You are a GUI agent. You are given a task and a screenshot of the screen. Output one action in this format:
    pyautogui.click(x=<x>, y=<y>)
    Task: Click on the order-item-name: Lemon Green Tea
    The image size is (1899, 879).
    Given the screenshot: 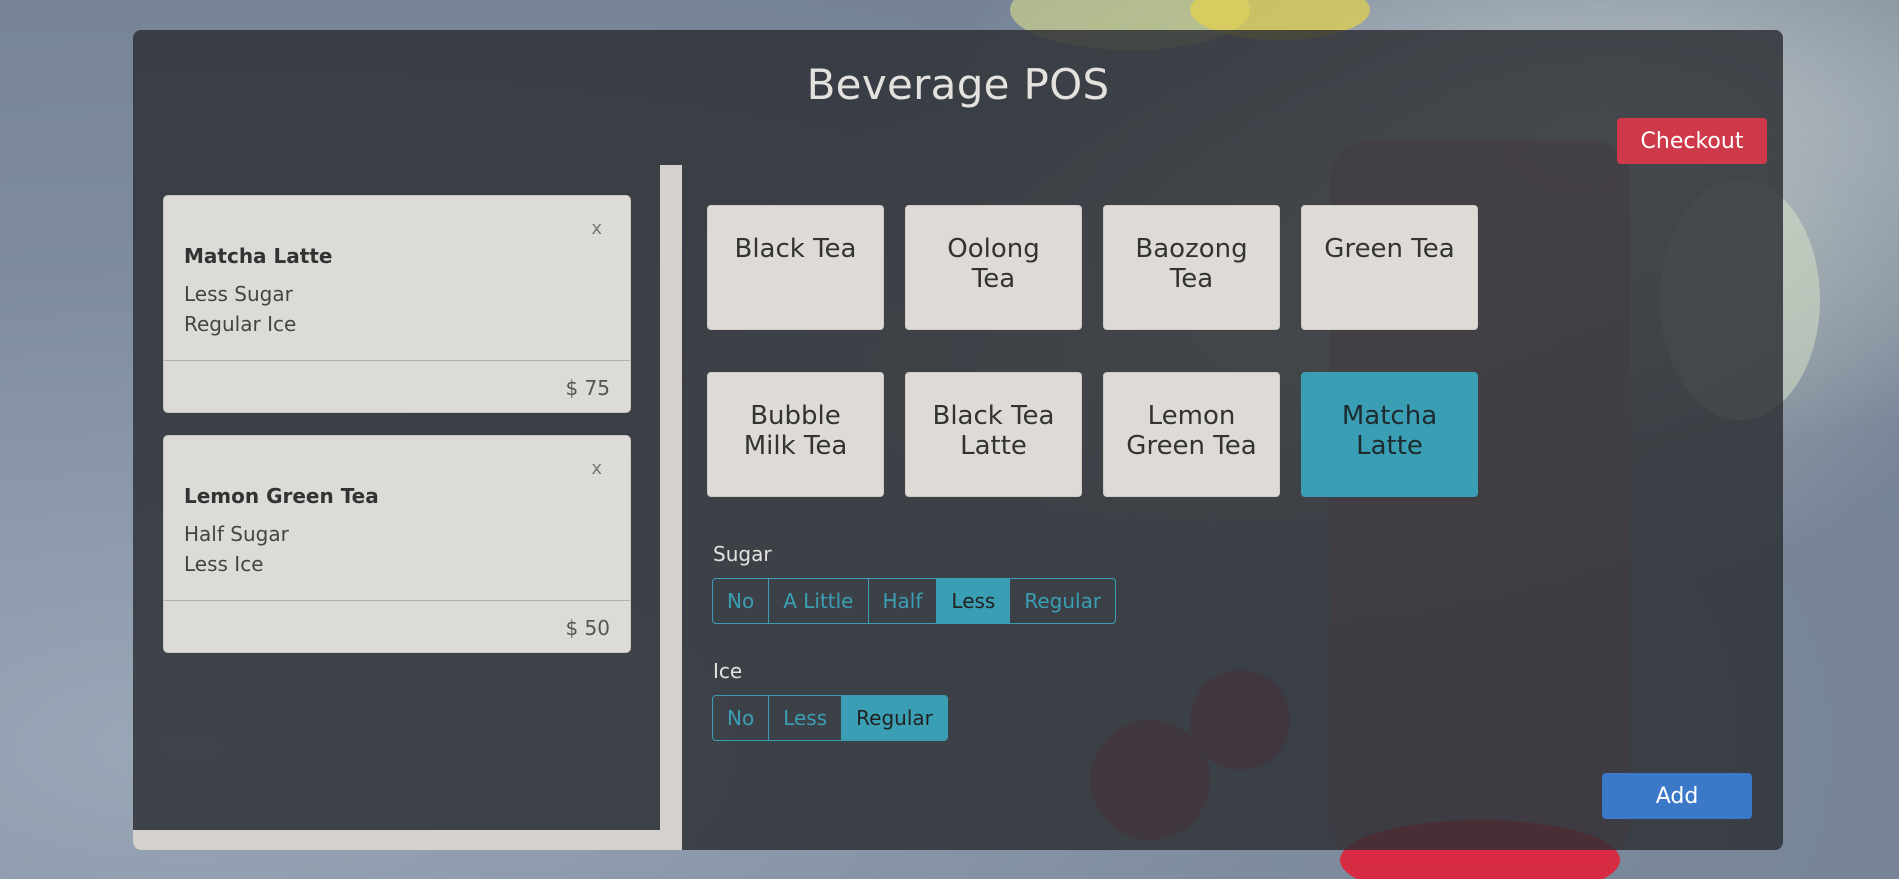 What is the action you would take?
    pyautogui.click(x=281, y=496)
    